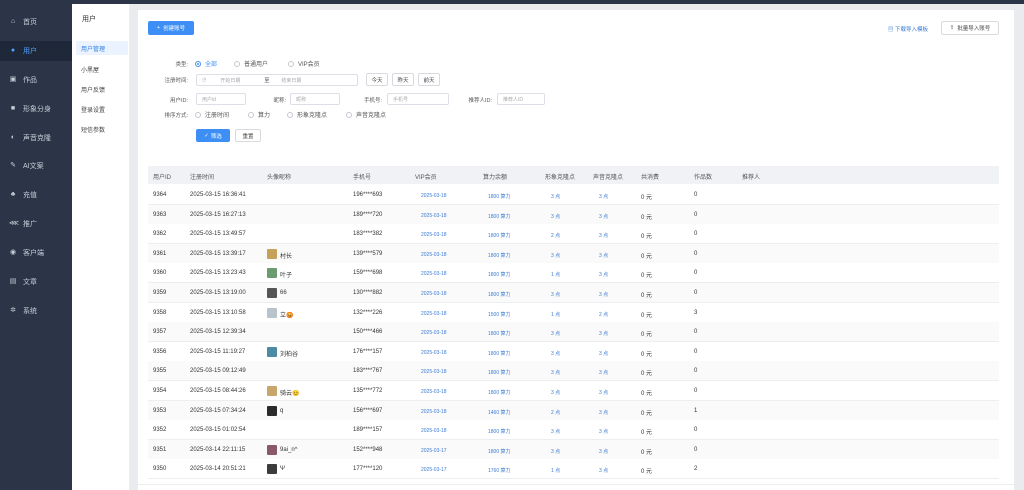 This screenshot has height=490, width=1024. Describe the element at coordinates (36, 253) in the screenshot. I see `sidebar-item-client: ◉ 客户端` at that location.